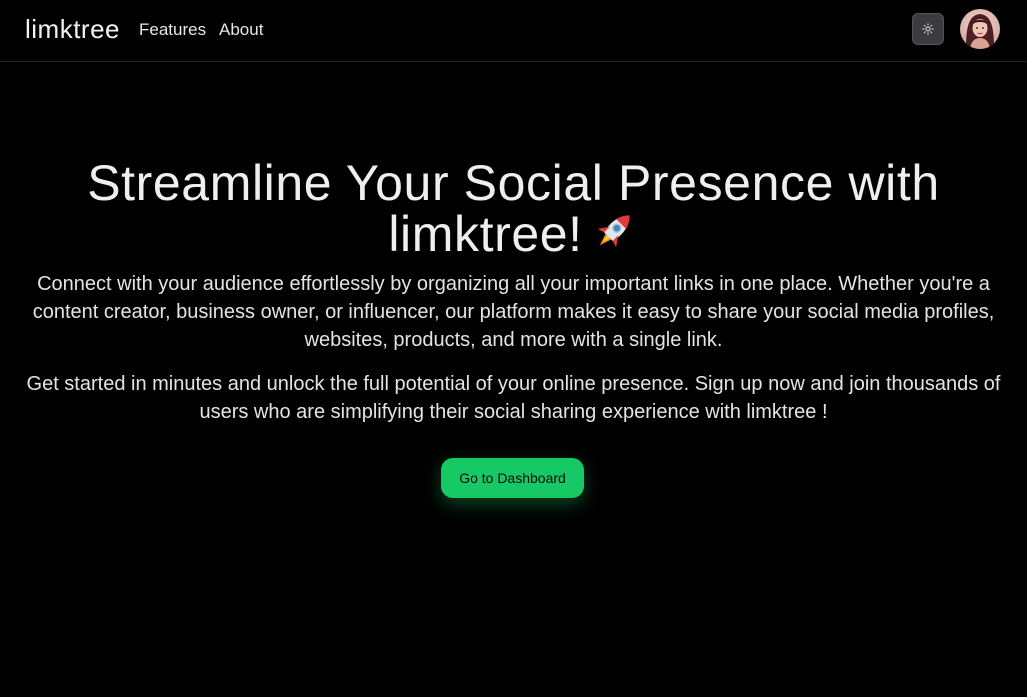 This screenshot has height=697, width=1027. Describe the element at coordinates (513, 31) in the screenshot. I see `navbar: limktree Features About` at that location.